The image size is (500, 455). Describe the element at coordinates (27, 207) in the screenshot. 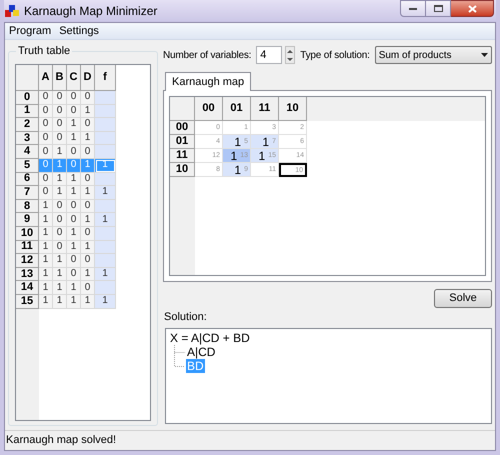

I see `row-header: 8` at that location.